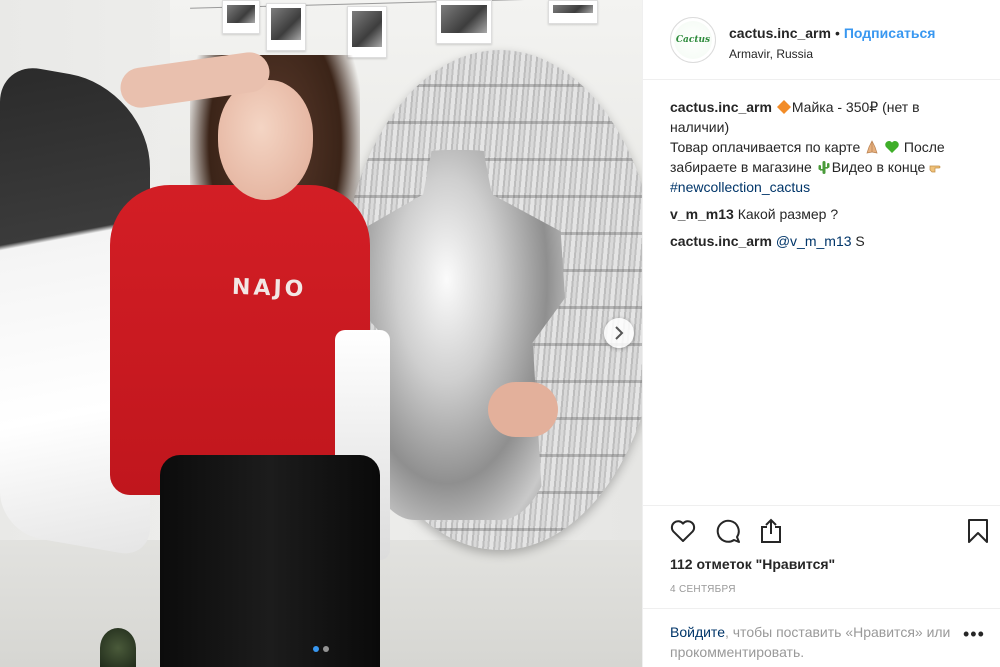 The width and height of the screenshot is (1000, 667). I want to click on more-options-icon: •••, so click(974, 634).